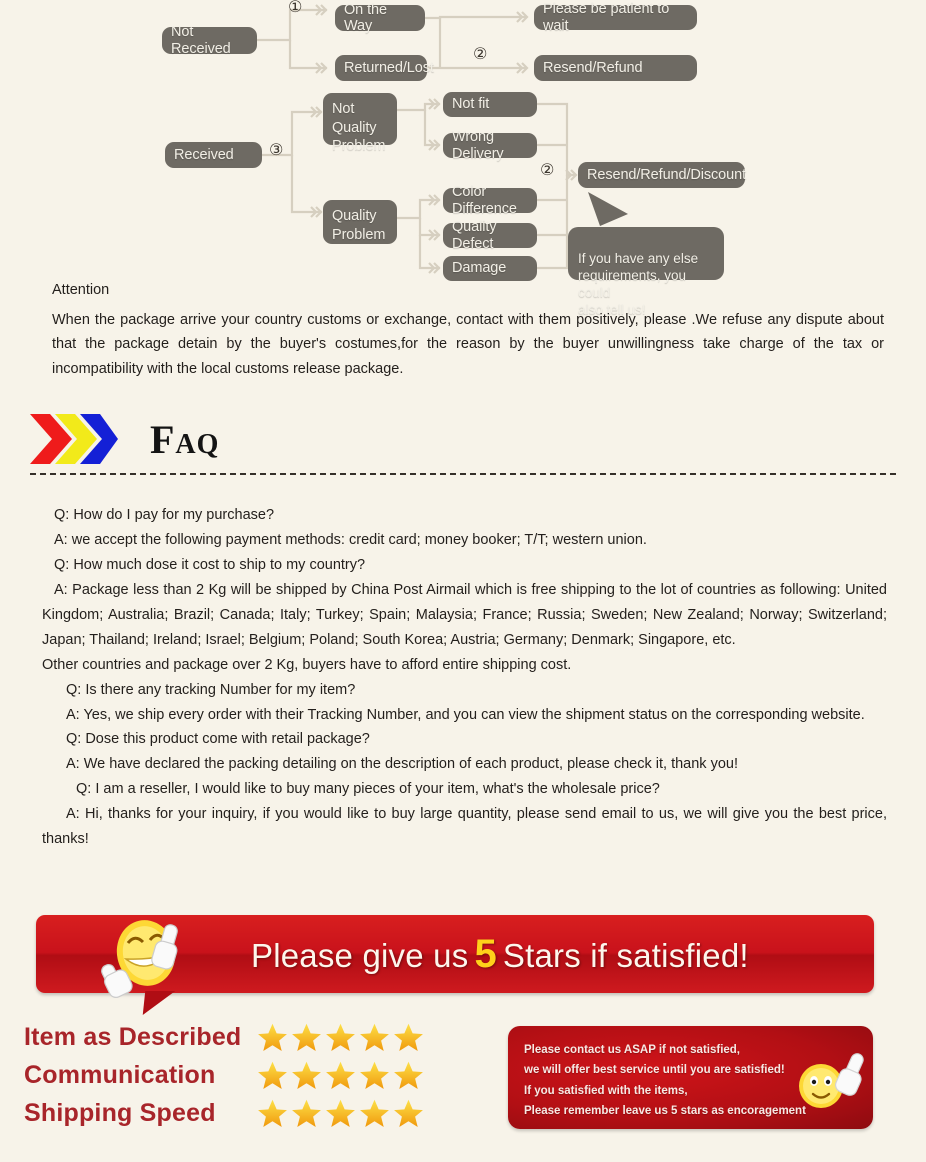  I want to click on rating-row: Shipping Speed, so click(249, 1113).